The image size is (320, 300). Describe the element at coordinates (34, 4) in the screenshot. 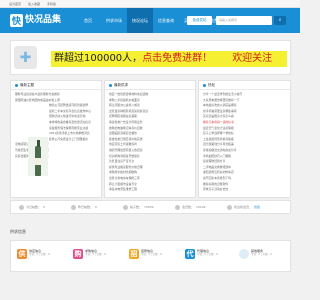

I see `topbar-link-favorite: 加入收藏` at that location.